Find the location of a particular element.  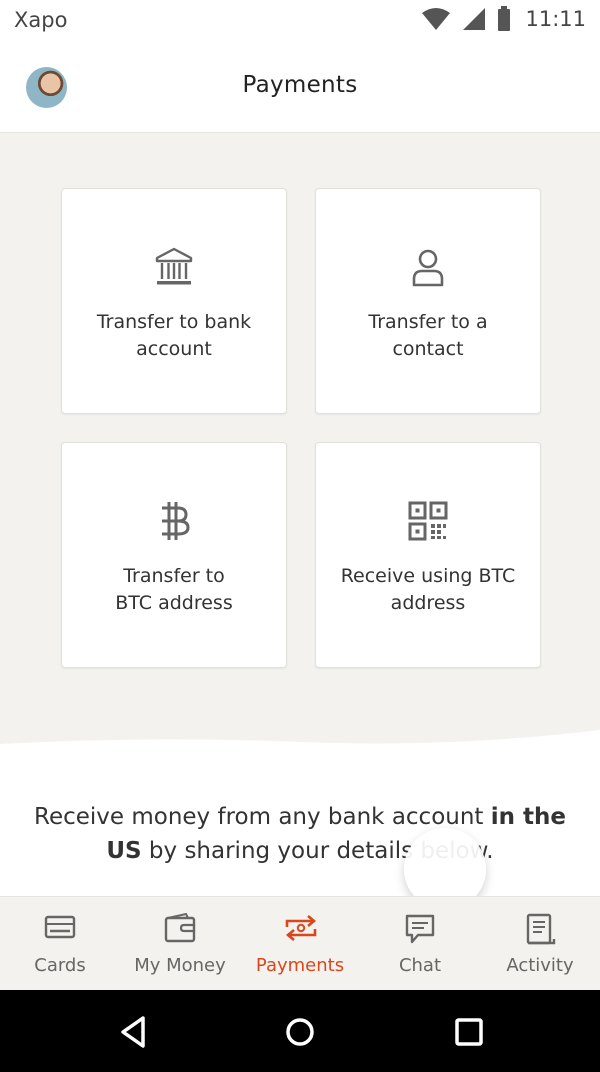

page-title: Payments is located at coordinates (300, 85).